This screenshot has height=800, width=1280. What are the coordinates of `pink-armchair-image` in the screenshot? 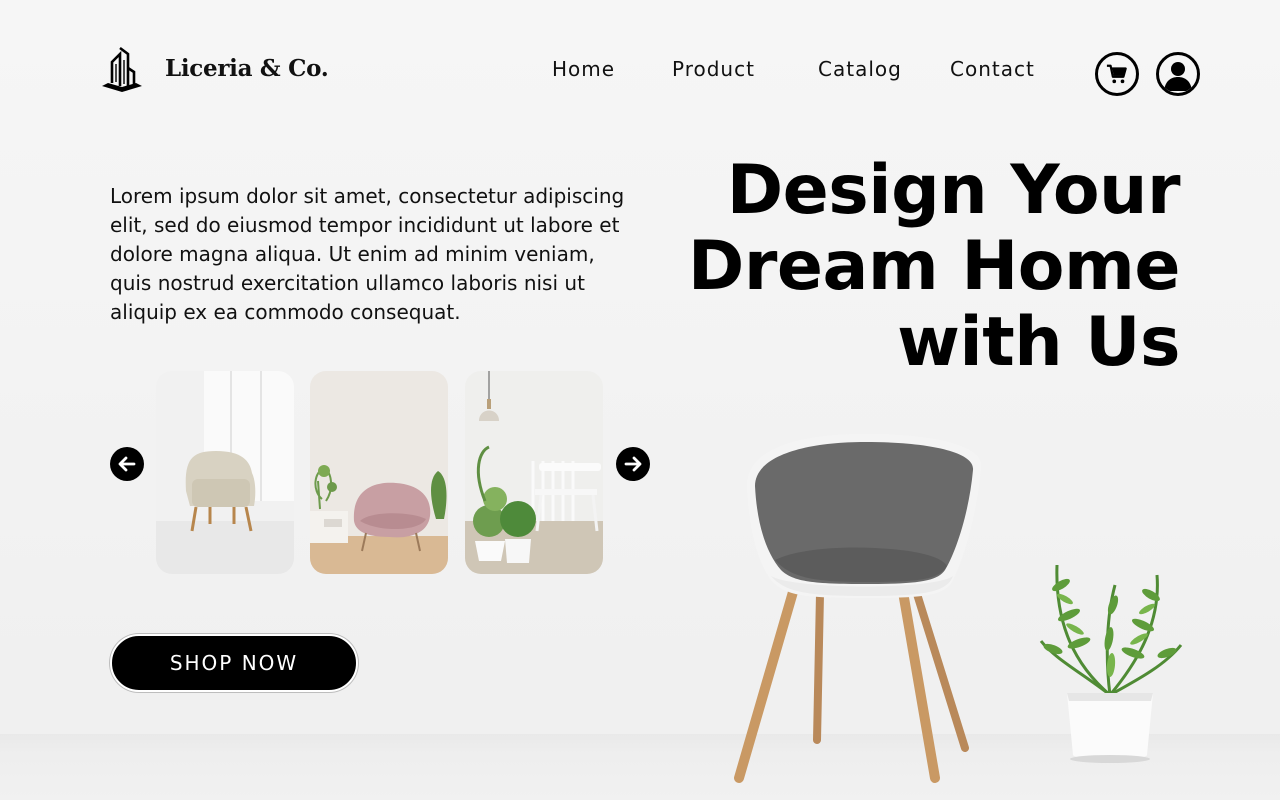 It's located at (379, 472).